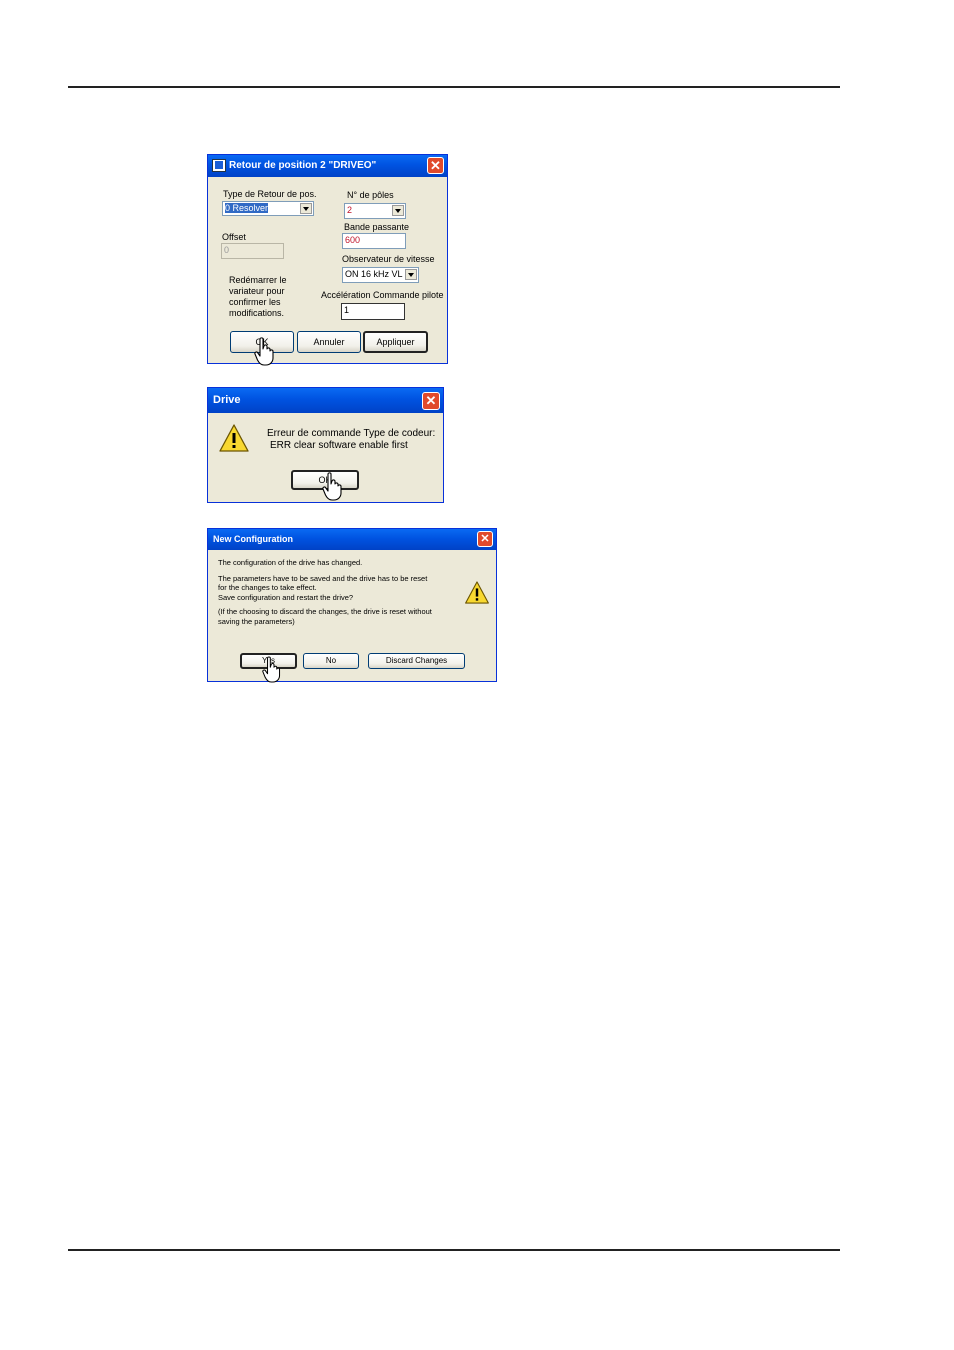  What do you see at coordinates (227, 400) in the screenshot?
I see `window-title: Drive` at bounding box center [227, 400].